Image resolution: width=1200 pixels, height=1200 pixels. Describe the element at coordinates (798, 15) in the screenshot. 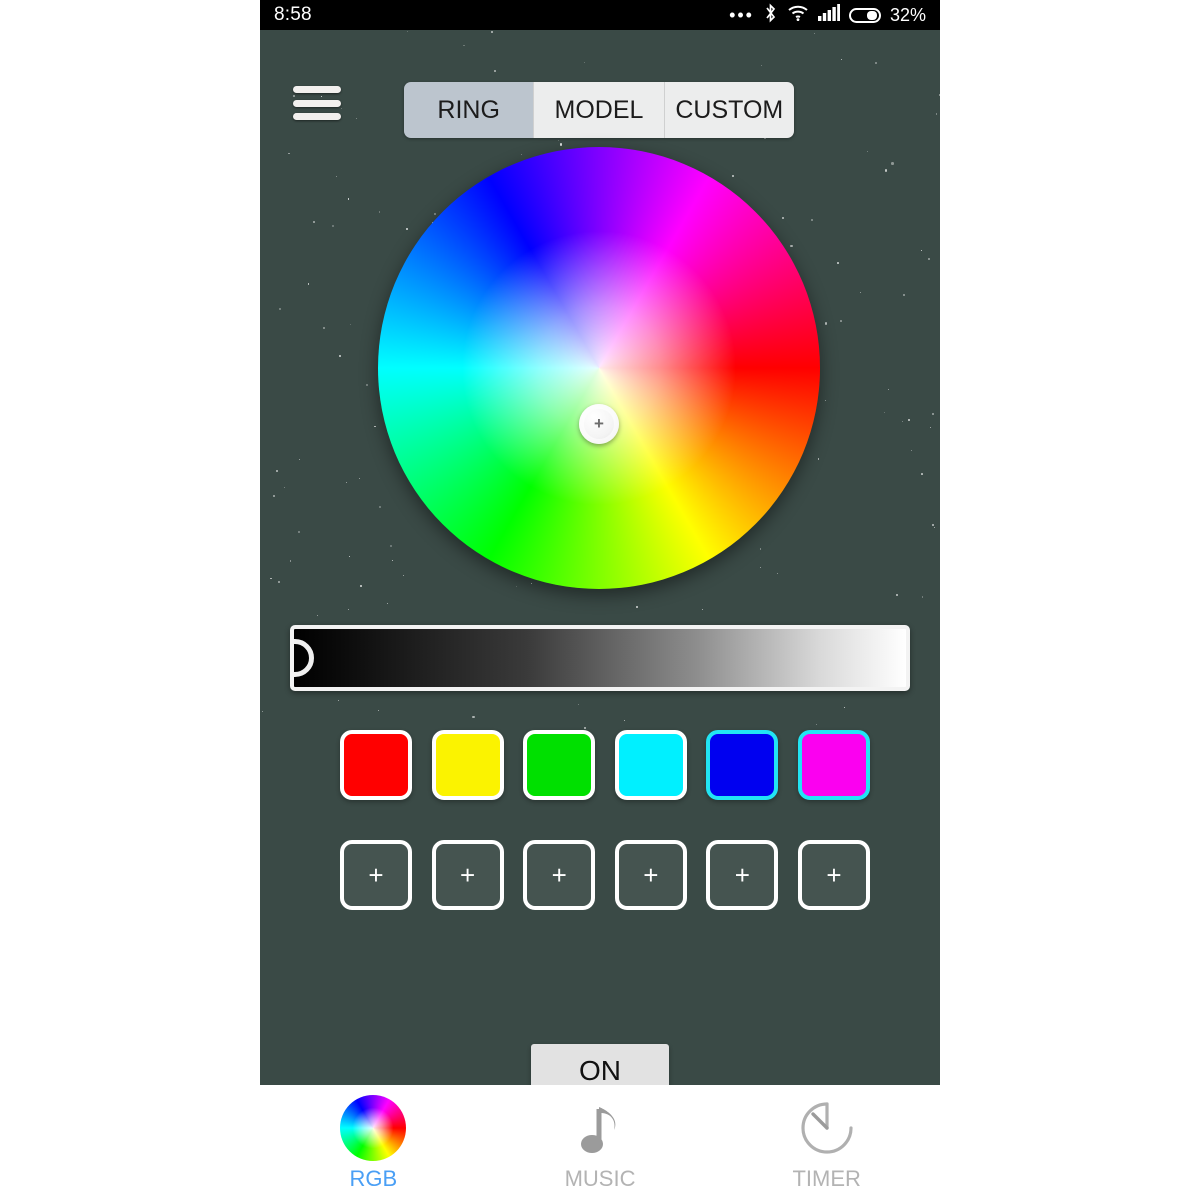

I see `wifi-icon` at that location.